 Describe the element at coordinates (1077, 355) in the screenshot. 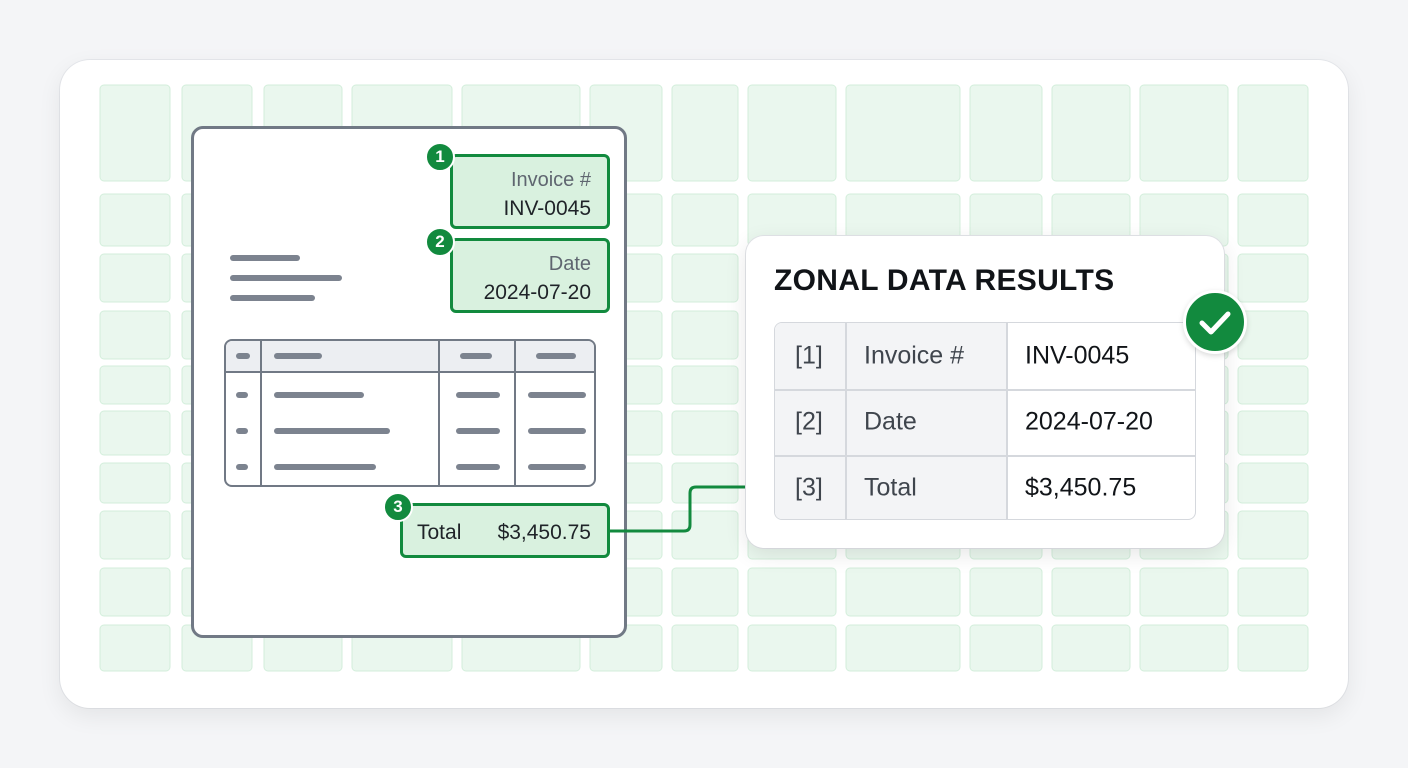

I see `row-value: INV-0045` at that location.